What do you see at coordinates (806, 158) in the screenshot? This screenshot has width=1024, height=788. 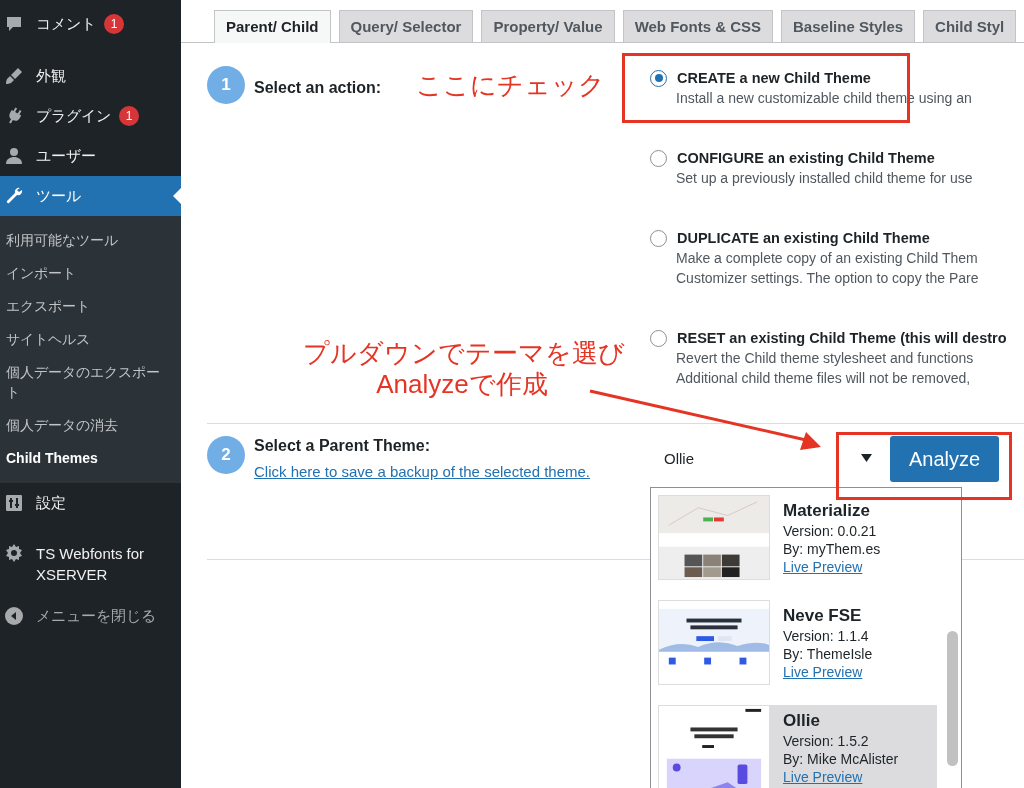 I see `option-title: CONFIGURE an existing Child Theme` at bounding box center [806, 158].